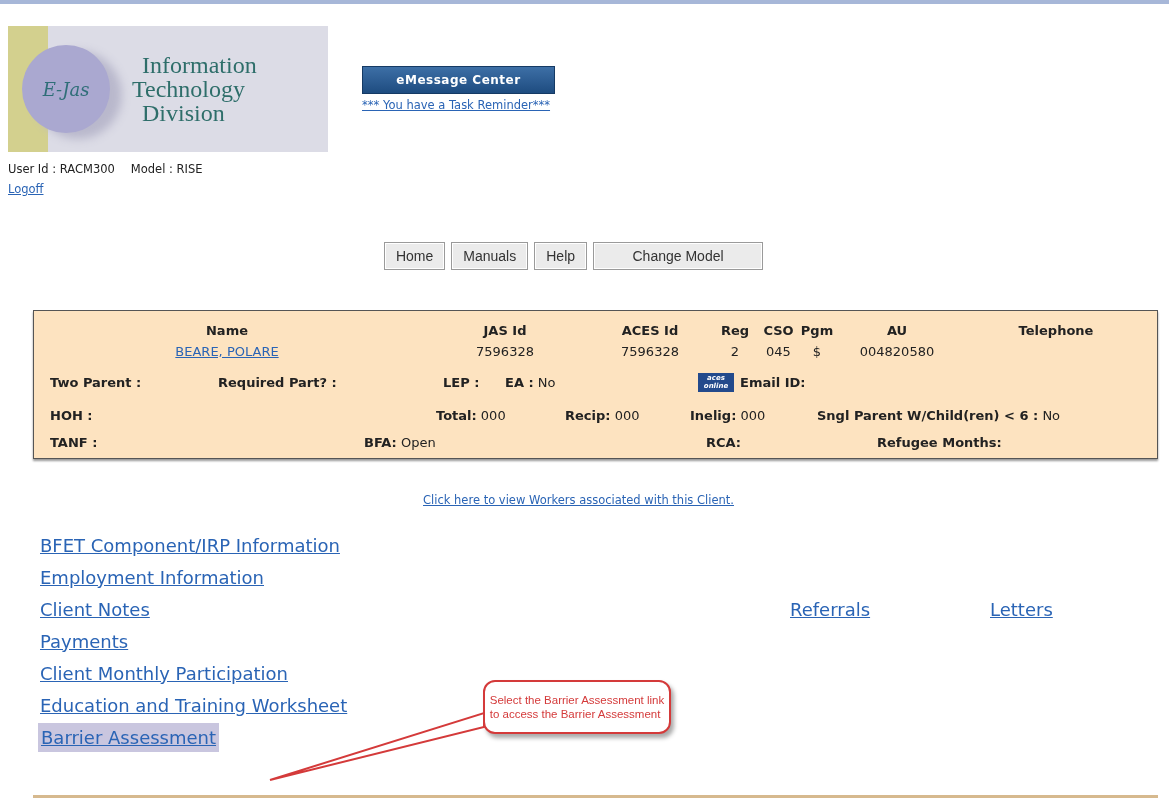  Describe the element at coordinates (96, 382) in the screenshot. I see `field-label: Two Parent :` at that location.